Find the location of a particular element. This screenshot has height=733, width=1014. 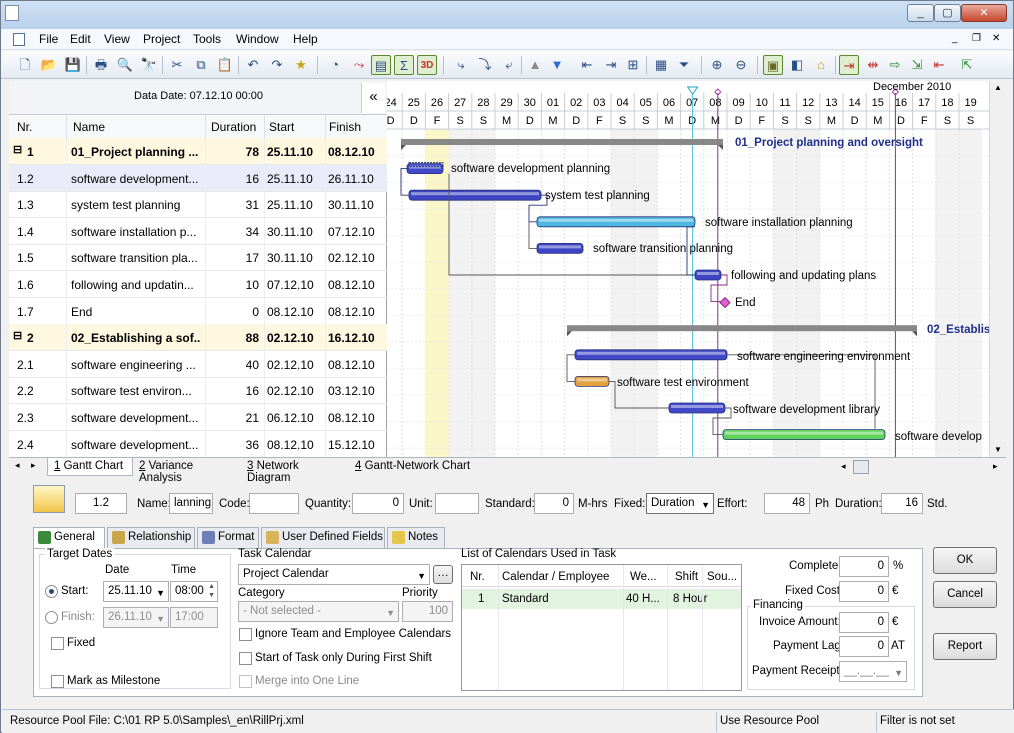

horizontal-scrollbar: ◂ ▸ is located at coordinates (921, 466).